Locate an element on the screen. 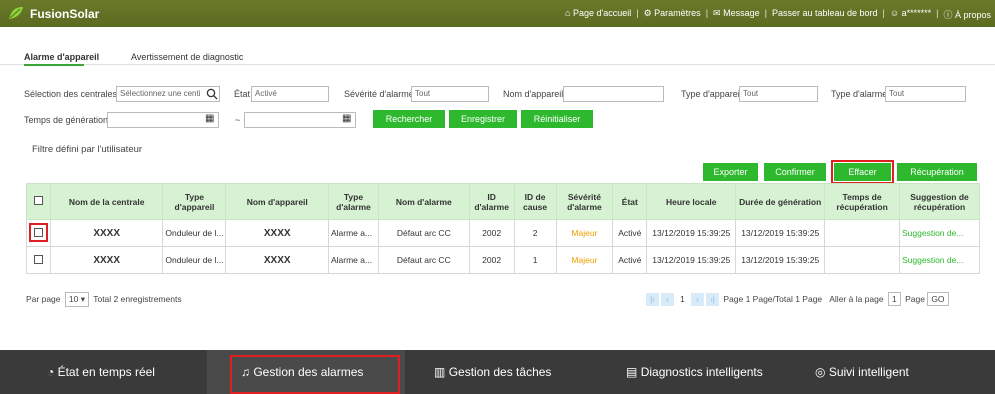 The image size is (995, 394). device-type-label: Type d'appareil is located at coordinates (711, 94).